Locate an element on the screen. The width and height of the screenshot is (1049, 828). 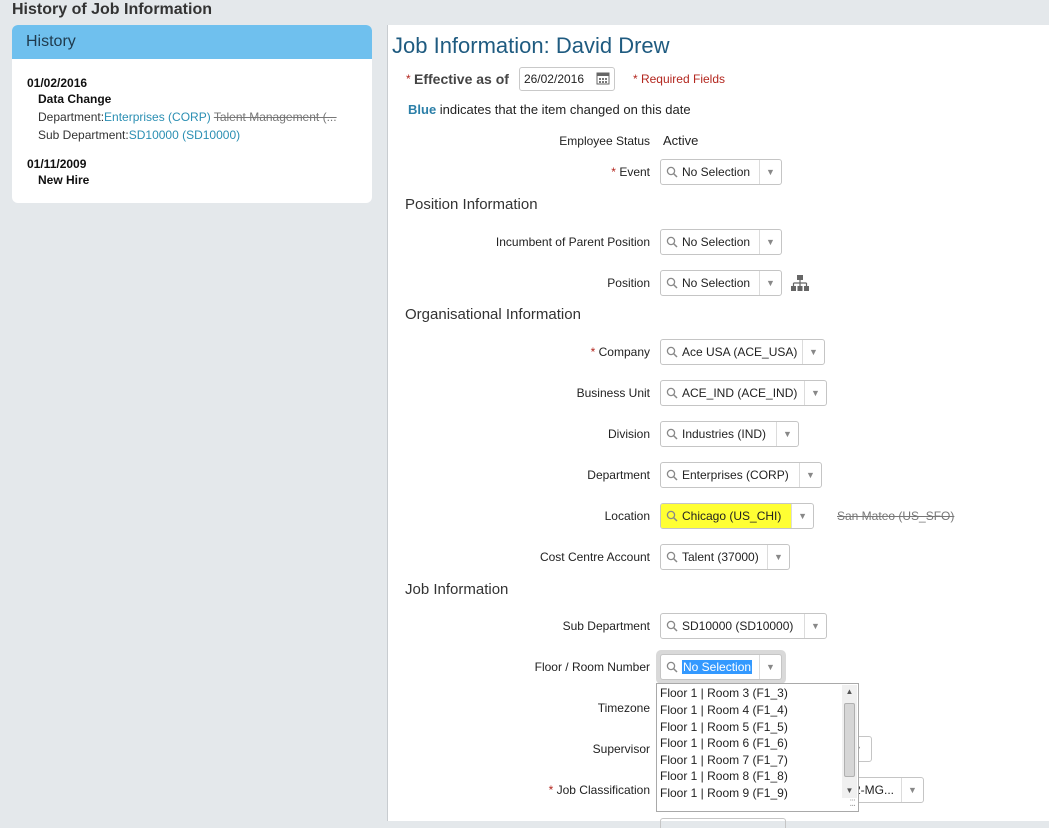
sub-department-label: Sub Department is located at coordinates (606, 626).